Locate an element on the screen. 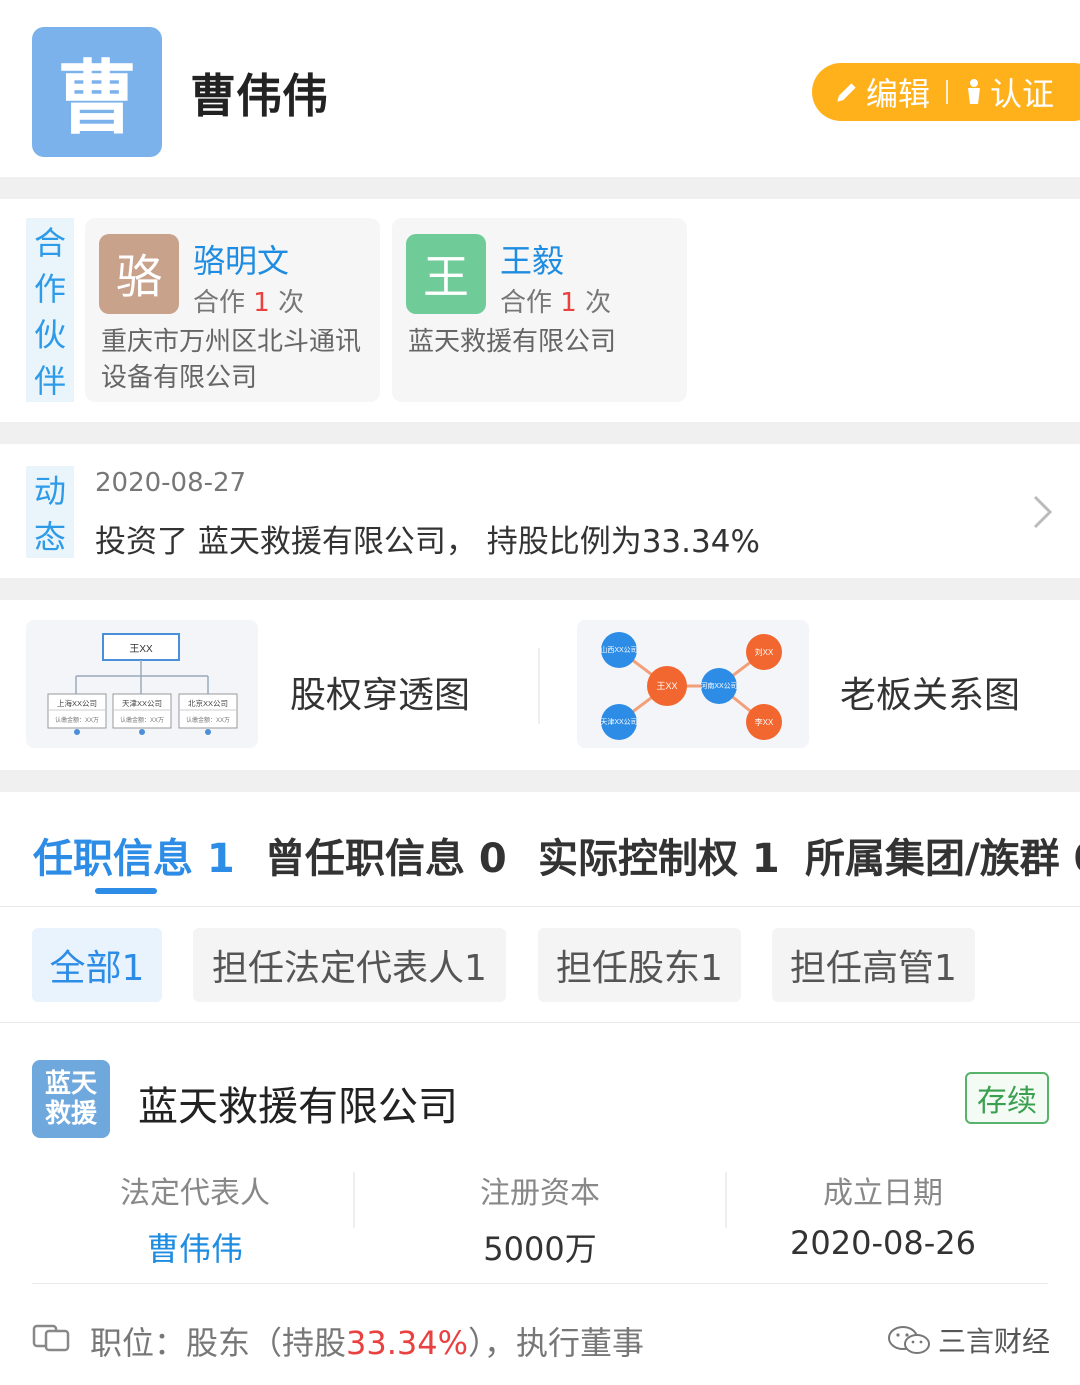  logo-line: 蓝天 is located at coordinates (70, 1084).